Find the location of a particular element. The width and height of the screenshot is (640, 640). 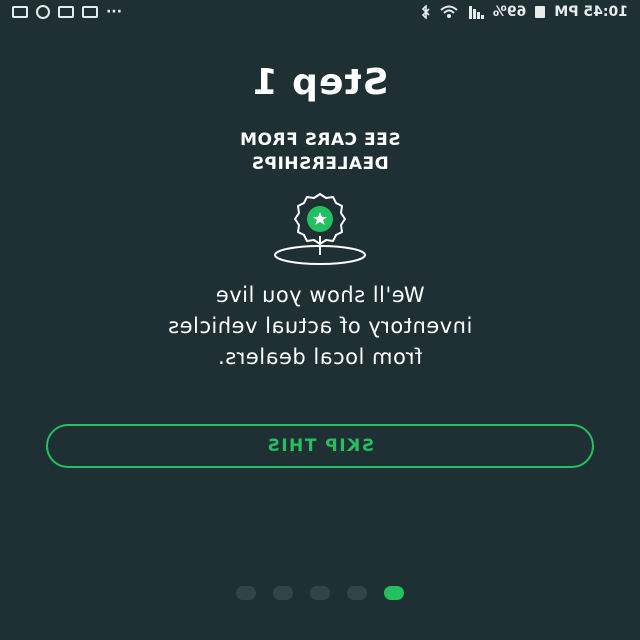

image-icon is located at coordinates (20, 12).